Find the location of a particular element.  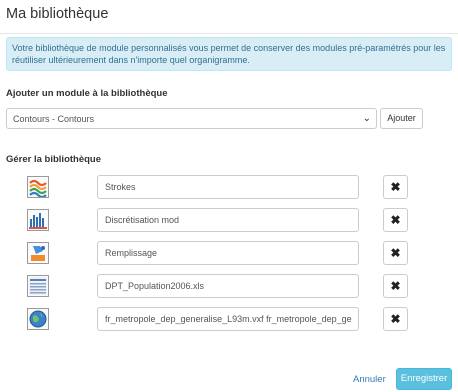

save-button: Enregistrer is located at coordinates (424, 379).